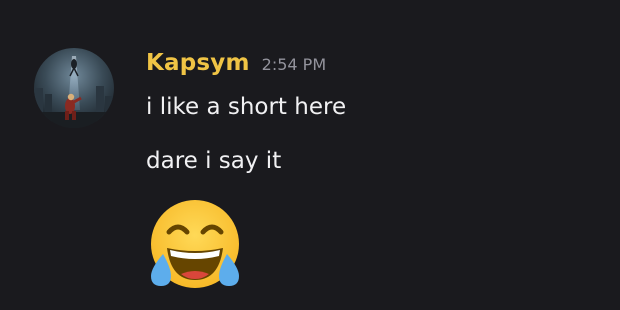  Describe the element at coordinates (214, 161) in the screenshot. I see `message-text-line-2: dare i say it` at that location.